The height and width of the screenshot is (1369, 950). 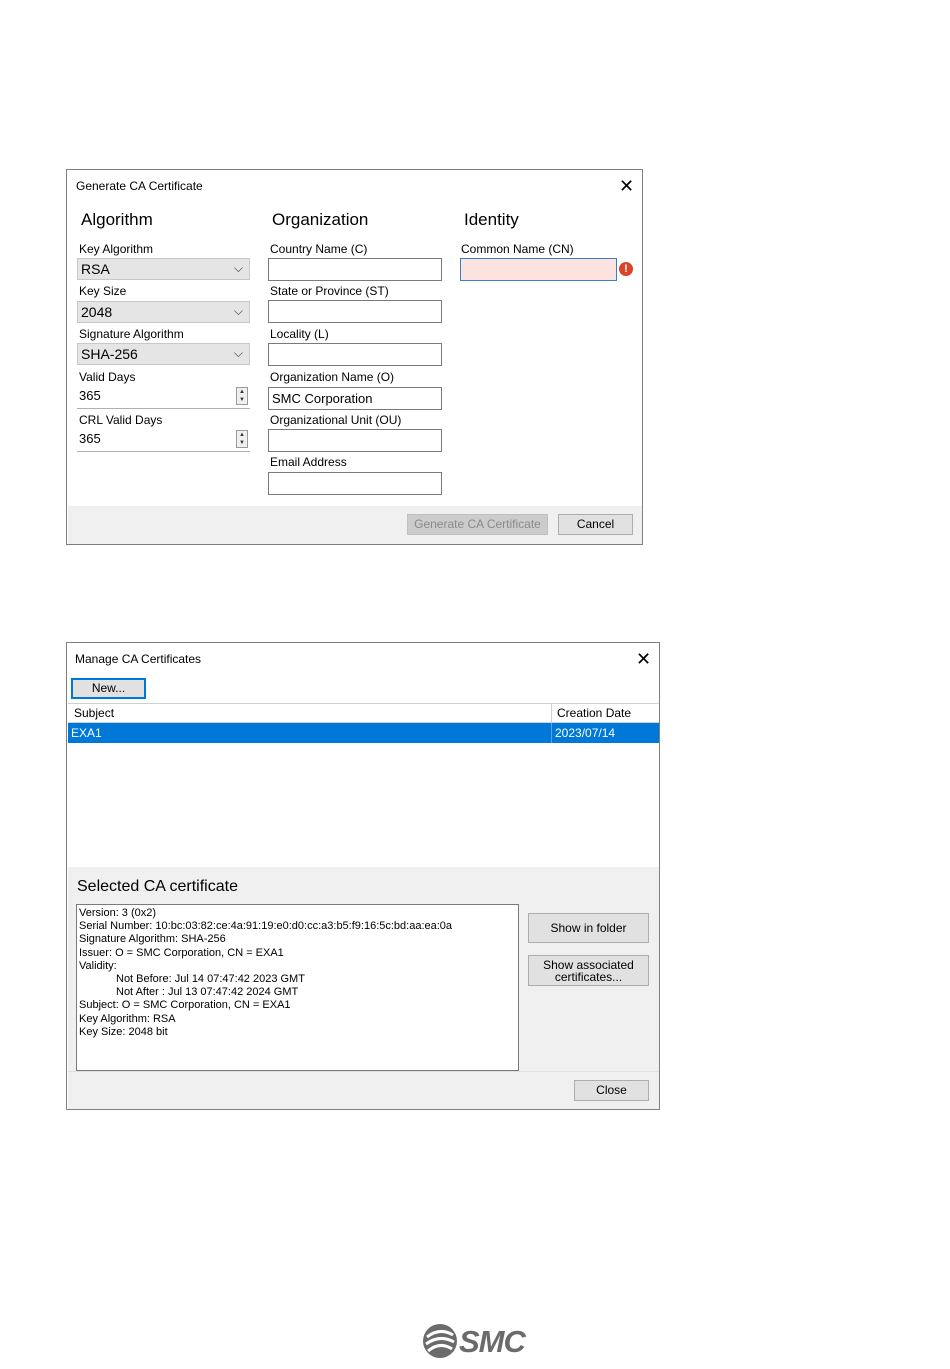 What do you see at coordinates (210, 979) in the screenshot?
I see `detail-line: Not Before: Jul 14 07:47:42 2023 GMT` at bounding box center [210, 979].